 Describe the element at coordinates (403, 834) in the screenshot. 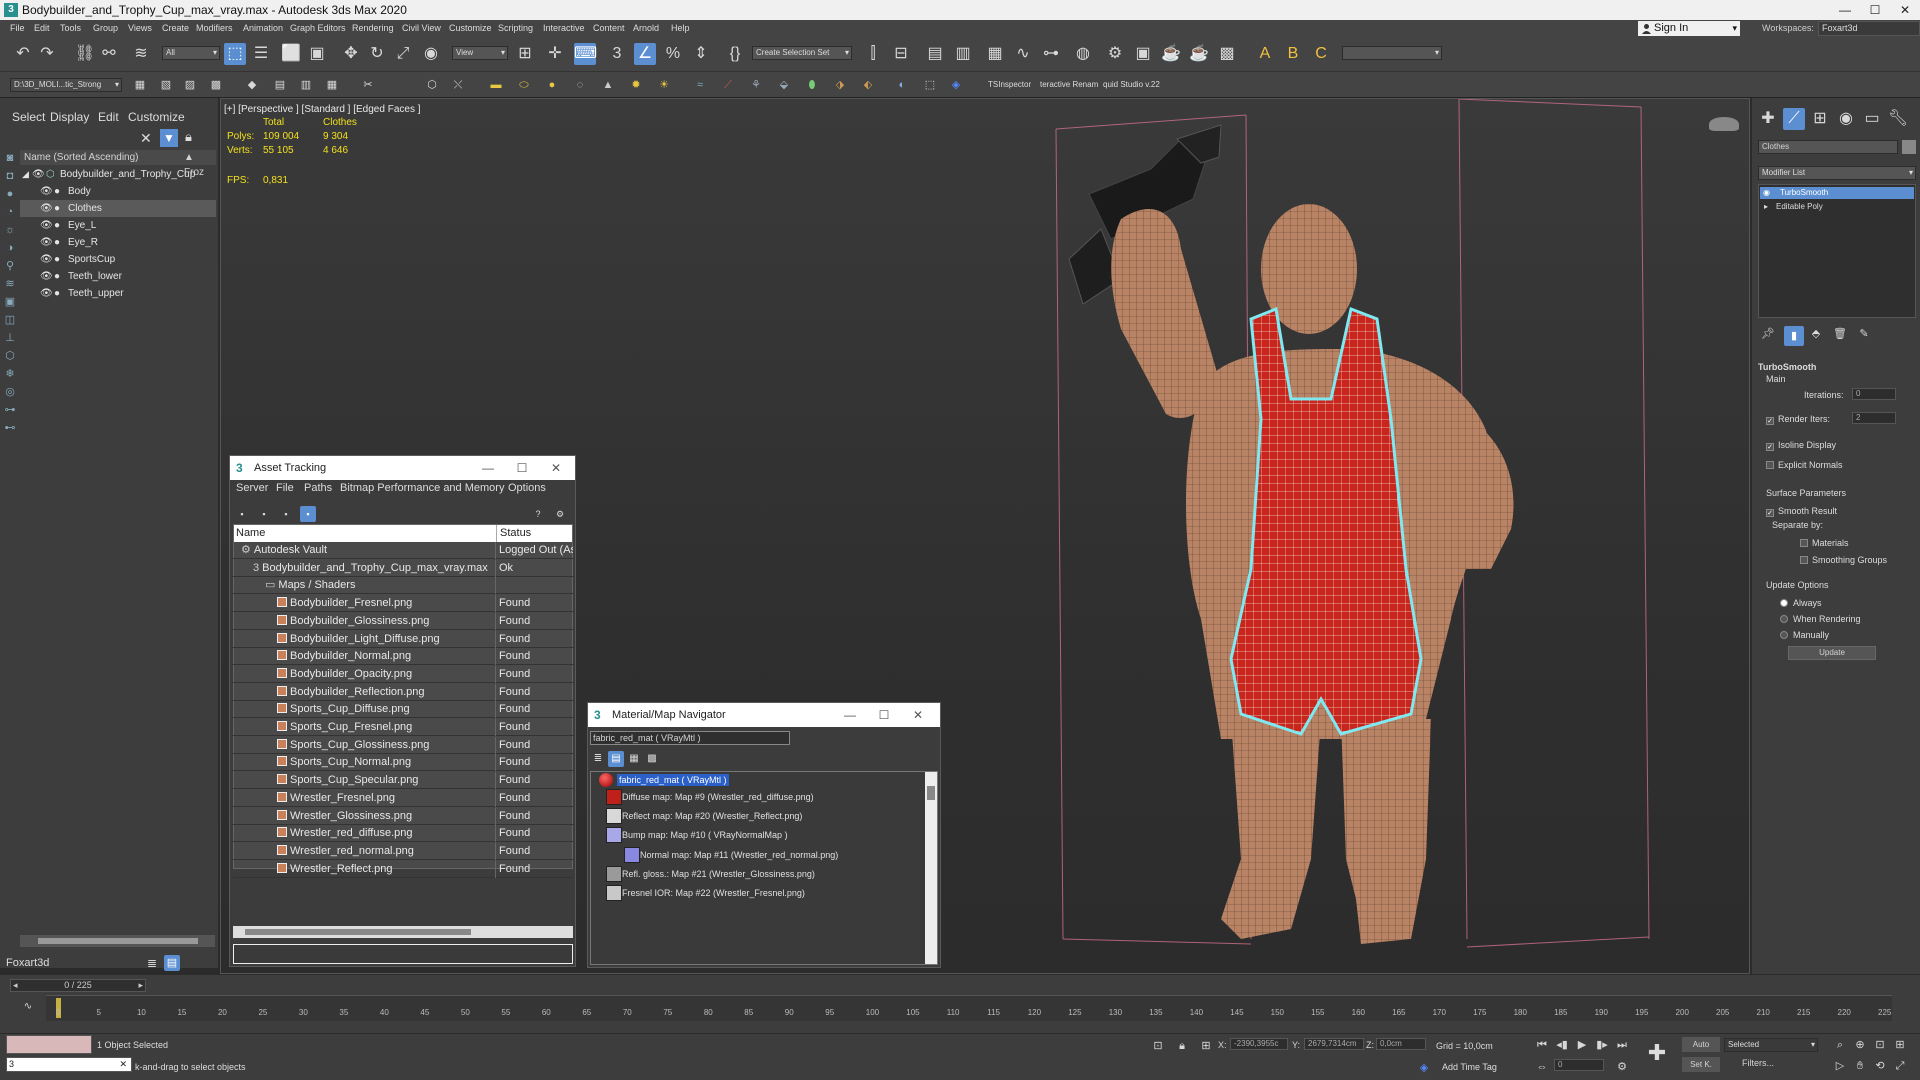

I see `asset-row: Wrestler_red_diffuse.png Found` at that location.